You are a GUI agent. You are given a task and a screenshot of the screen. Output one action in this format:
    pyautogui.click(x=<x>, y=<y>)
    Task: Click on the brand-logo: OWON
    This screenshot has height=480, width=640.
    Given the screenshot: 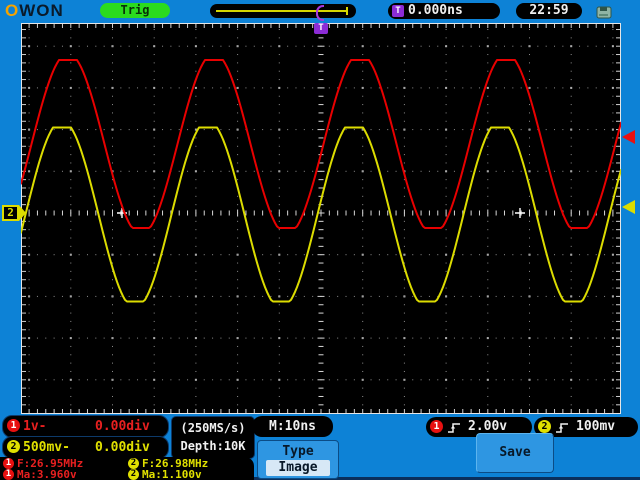 What is the action you would take?
    pyautogui.click(x=34, y=11)
    